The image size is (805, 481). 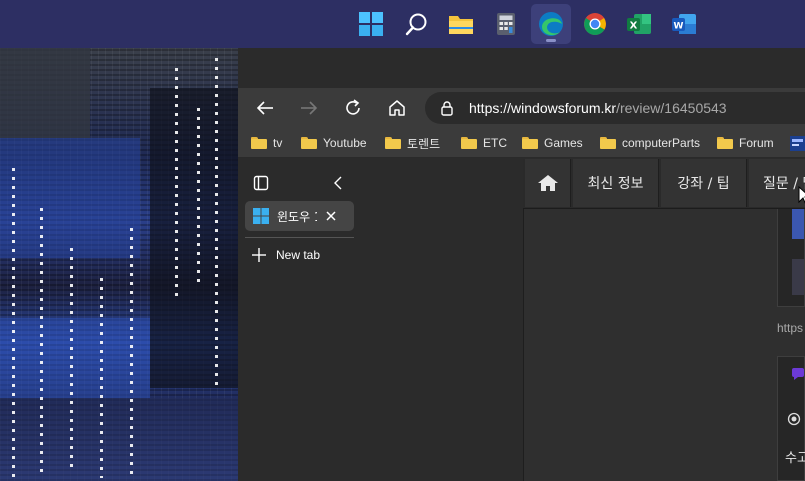 I want to click on active-app-indicator, so click(x=551, y=40).